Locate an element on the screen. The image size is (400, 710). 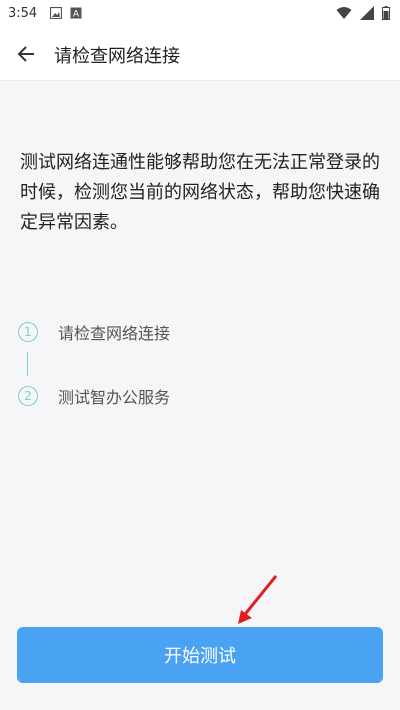
steps-list: 1 请检查网络连接 2 测试智办公服务 is located at coordinates (94, 364).